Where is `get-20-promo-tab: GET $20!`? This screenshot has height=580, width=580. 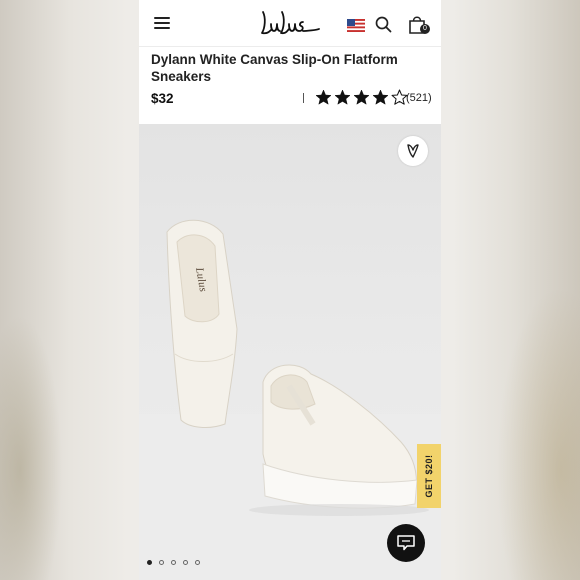 get-20-promo-tab: GET $20! is located at coordinates (429, 476).